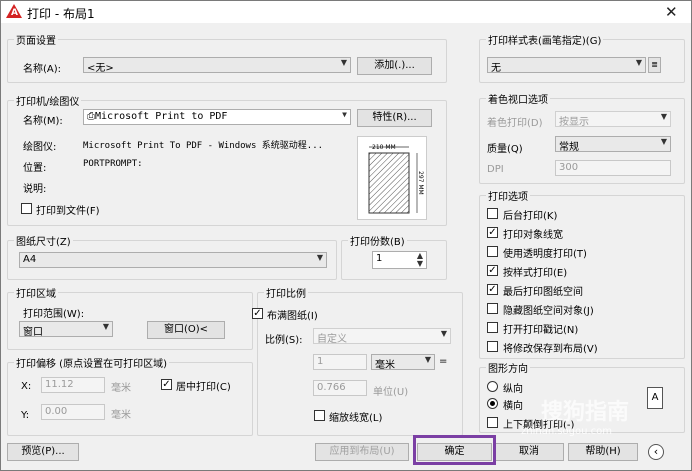  I want to click on offset-y-unit: 毫米, so click(121, 415).